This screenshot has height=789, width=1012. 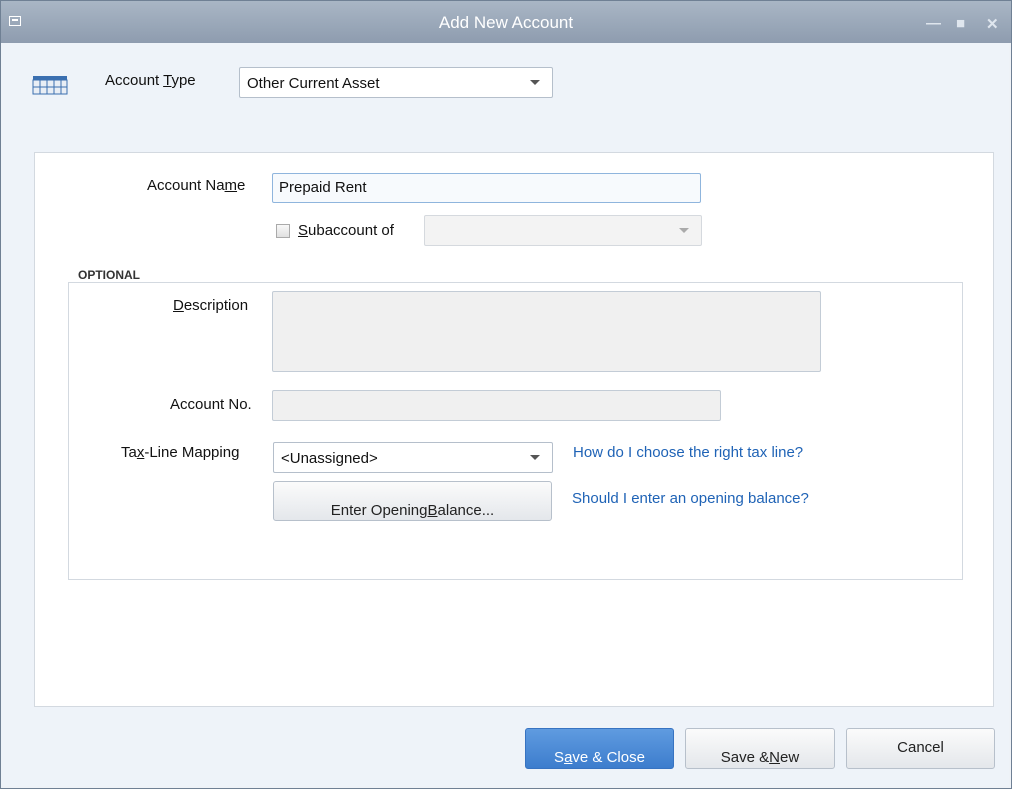 What do you see at coordinates (211, 404) in the screenshot?
I see `account-no-label: Account No.` at bounding box center [211, 404].